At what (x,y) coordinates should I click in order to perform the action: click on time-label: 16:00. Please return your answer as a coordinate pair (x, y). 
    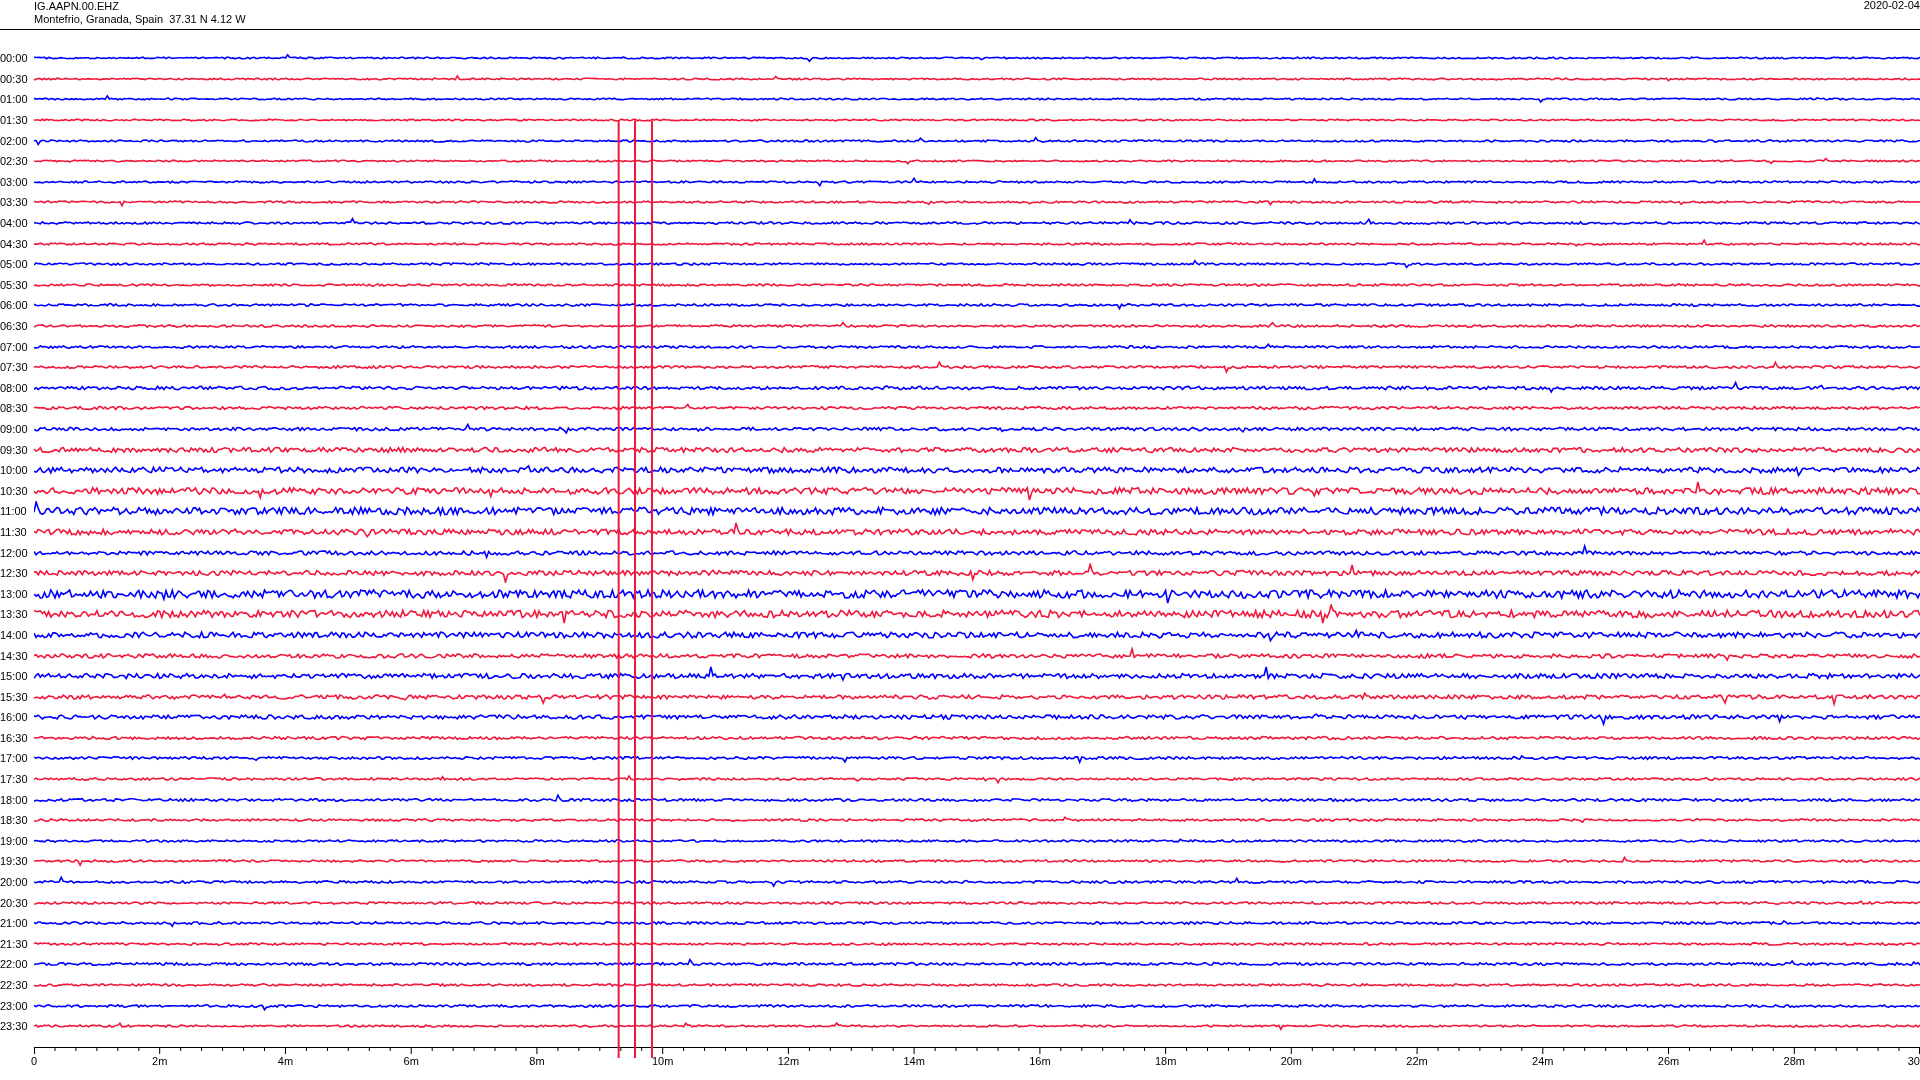
    Looking at the image, I should click on (14, 717).